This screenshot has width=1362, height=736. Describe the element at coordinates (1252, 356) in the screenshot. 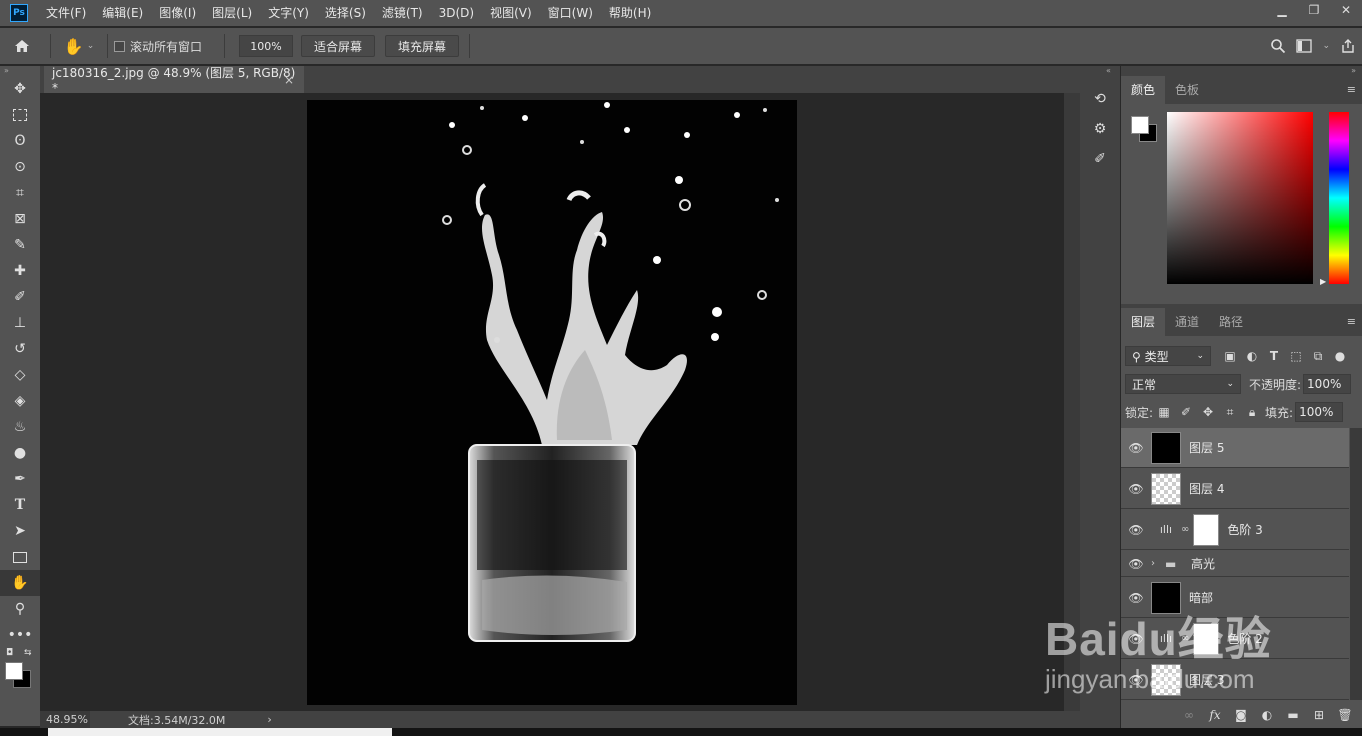

I see `adjustment-filter-icon: ◐` at that location.